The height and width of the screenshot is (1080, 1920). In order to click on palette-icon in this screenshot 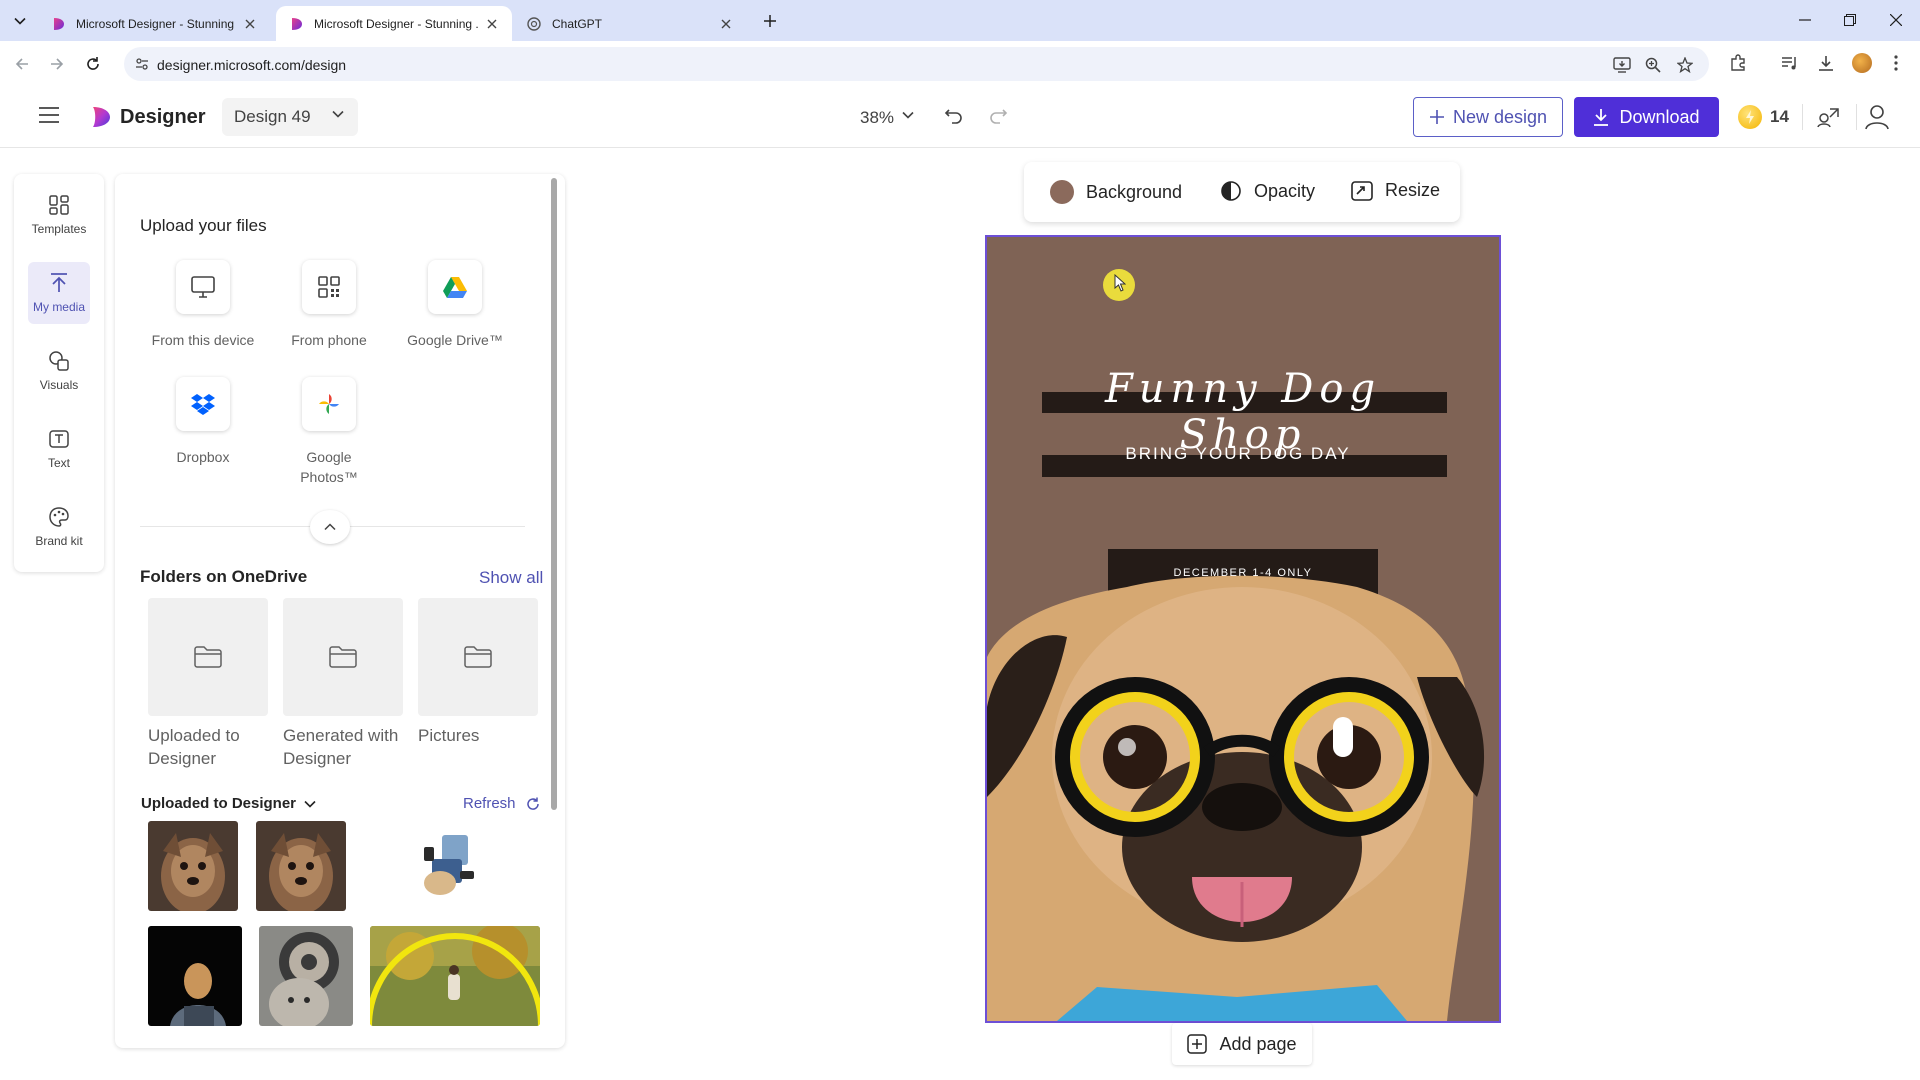, I will do `click(59, 517)`.